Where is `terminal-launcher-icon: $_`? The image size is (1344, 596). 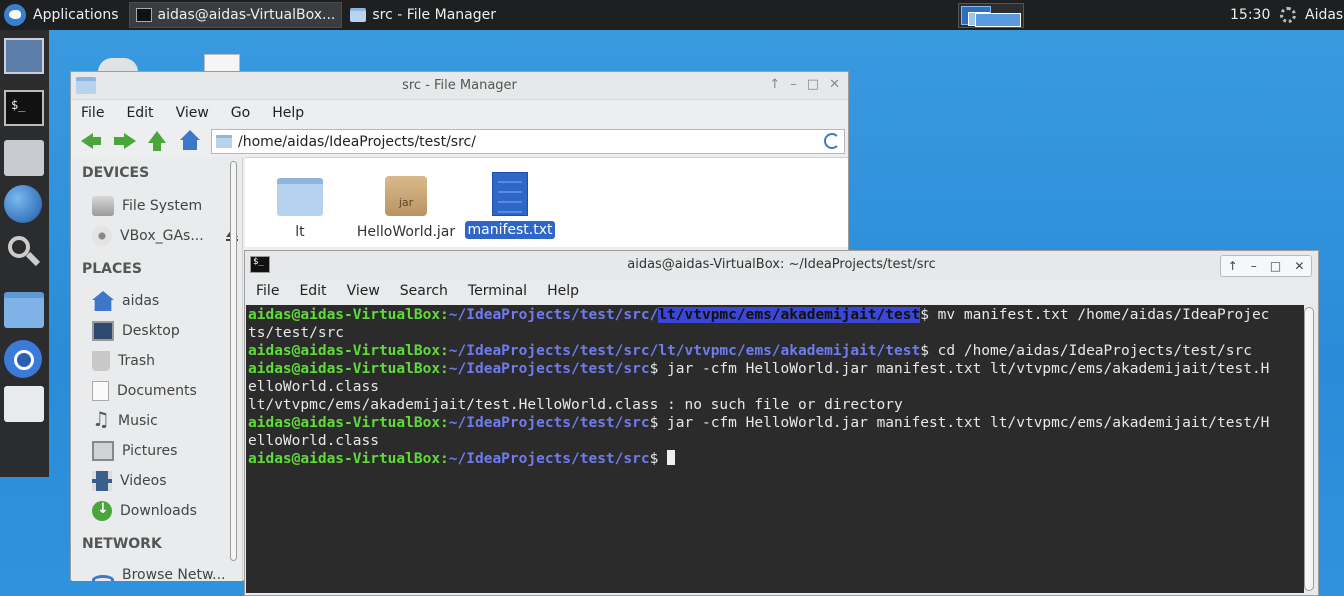
terminal-launcher-icon: $_ is located at coordinates (24, 108).